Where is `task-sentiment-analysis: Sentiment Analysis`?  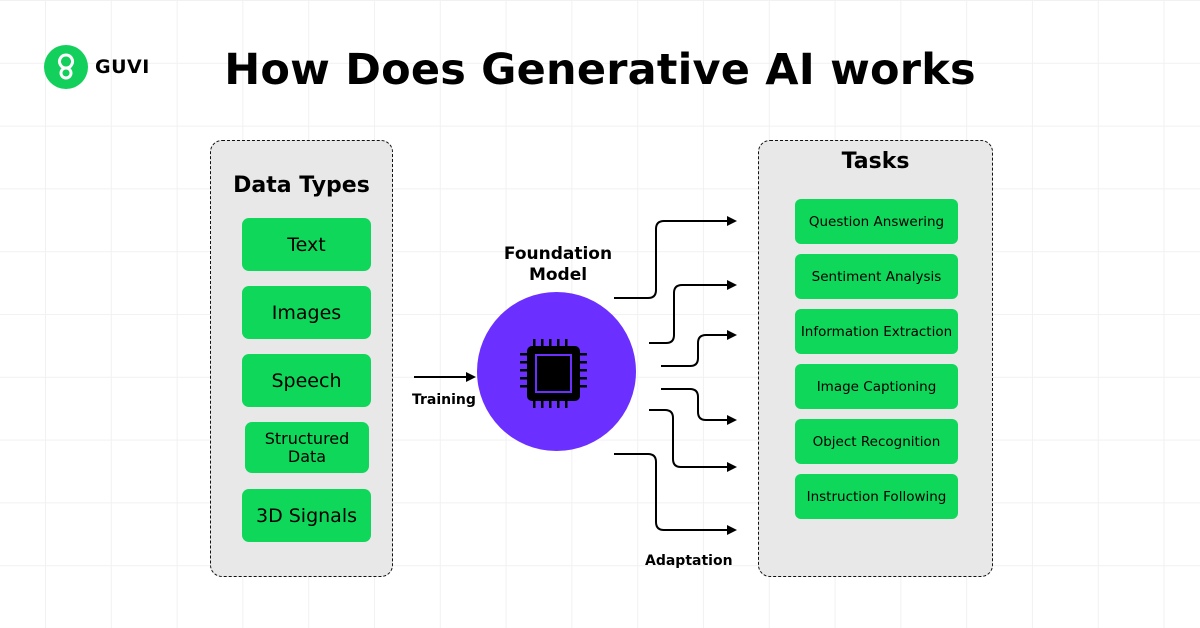 task-sentiment-analysis: Sentiment Analysis is located at coordinates (876, 276).